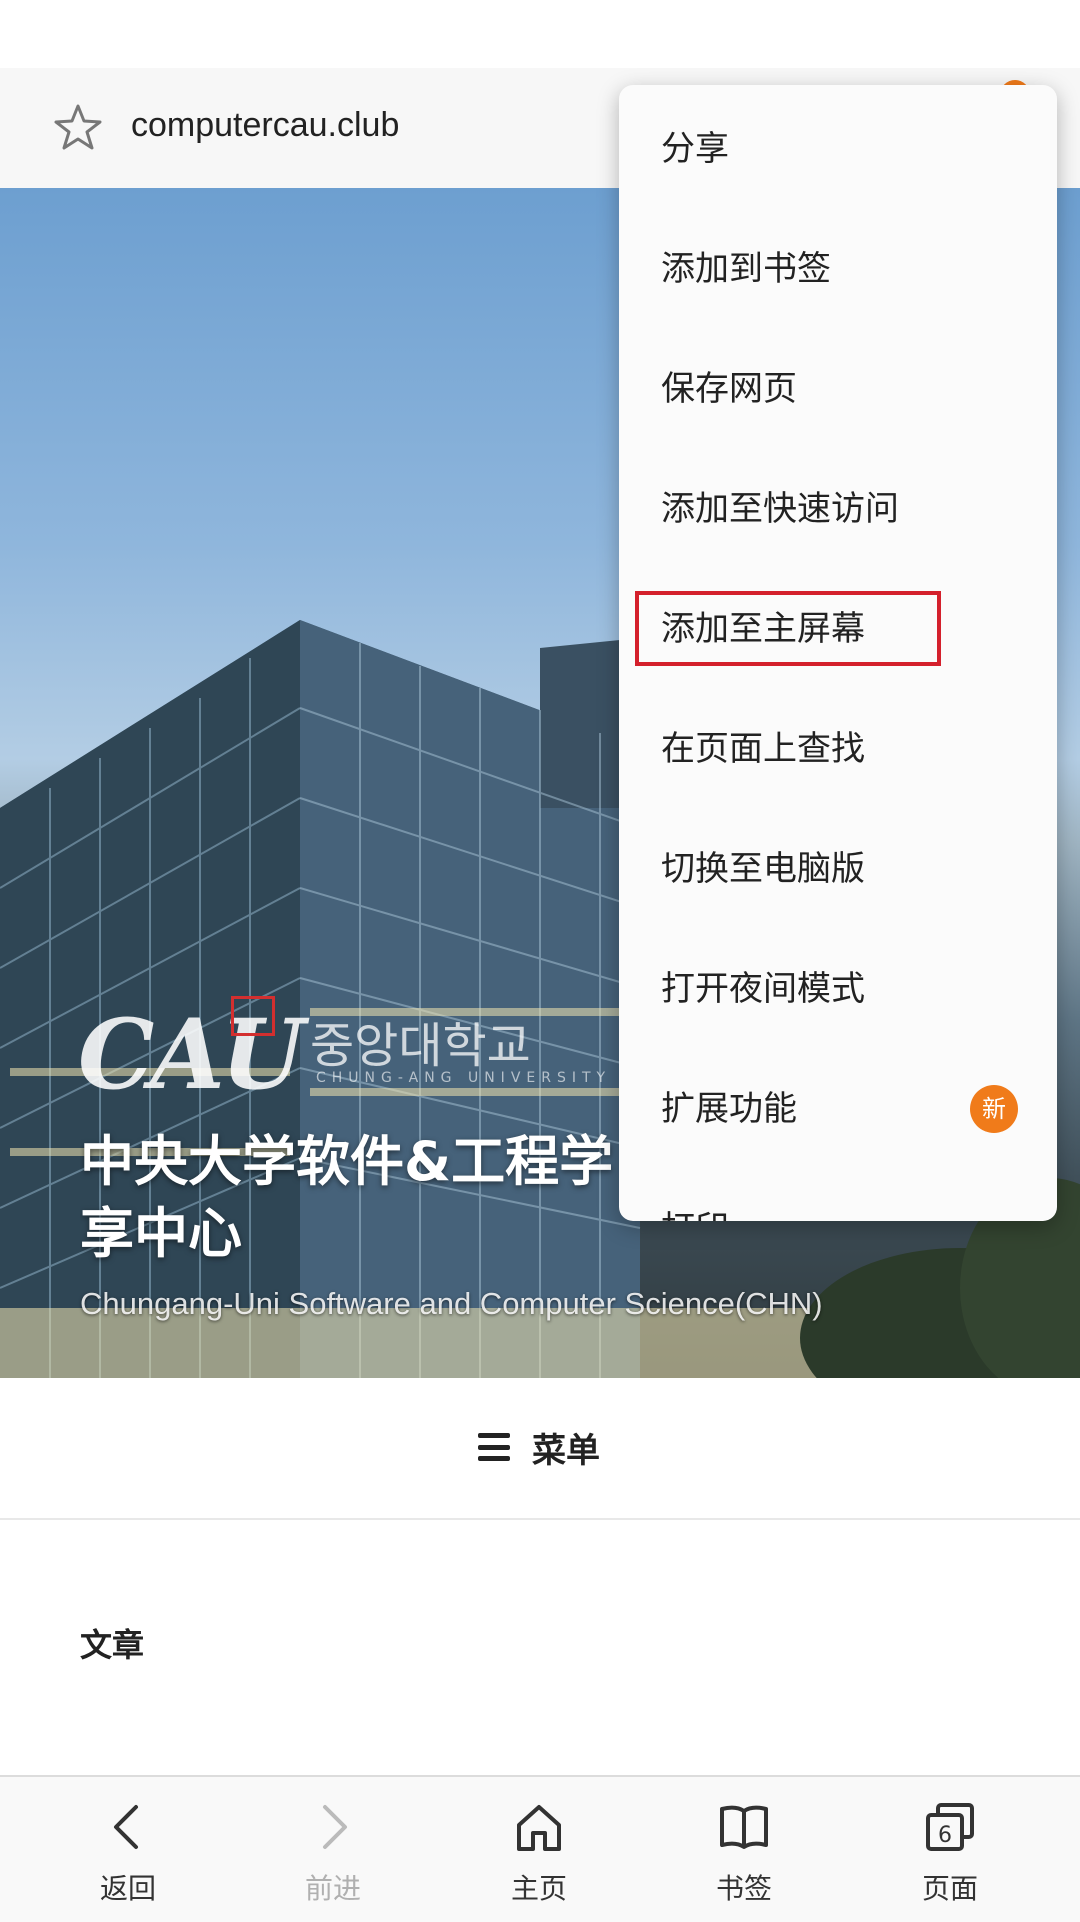  I want to click on logo-accent-box, so click(253, 1016).